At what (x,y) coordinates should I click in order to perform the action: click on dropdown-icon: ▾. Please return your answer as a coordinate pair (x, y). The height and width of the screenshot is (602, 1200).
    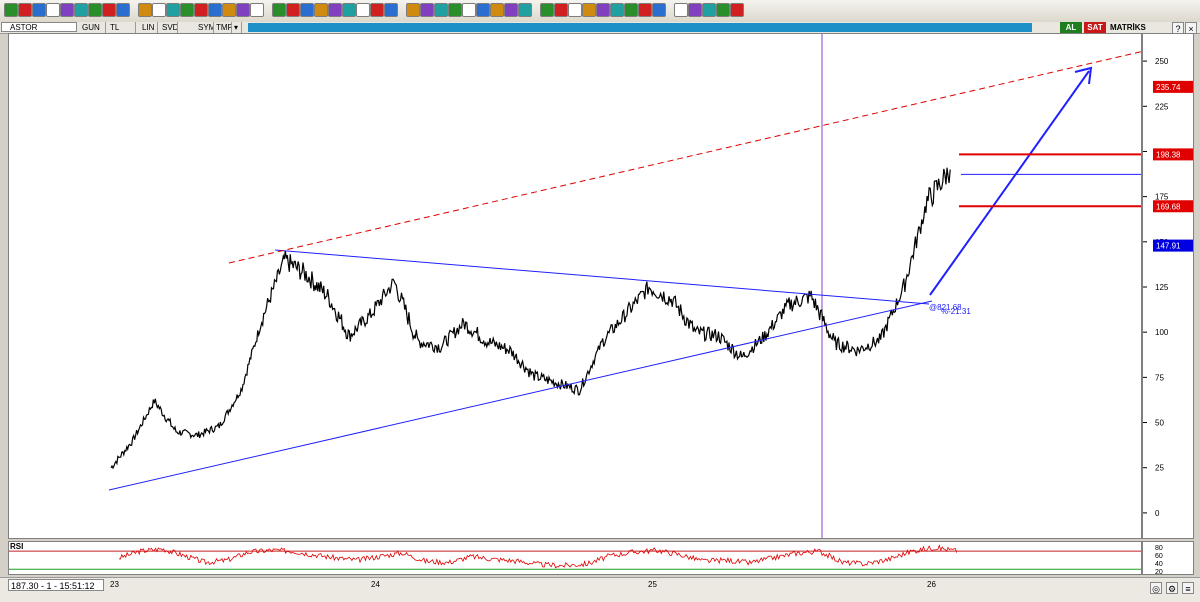
    Looking at the image, I should click on (237, 27).